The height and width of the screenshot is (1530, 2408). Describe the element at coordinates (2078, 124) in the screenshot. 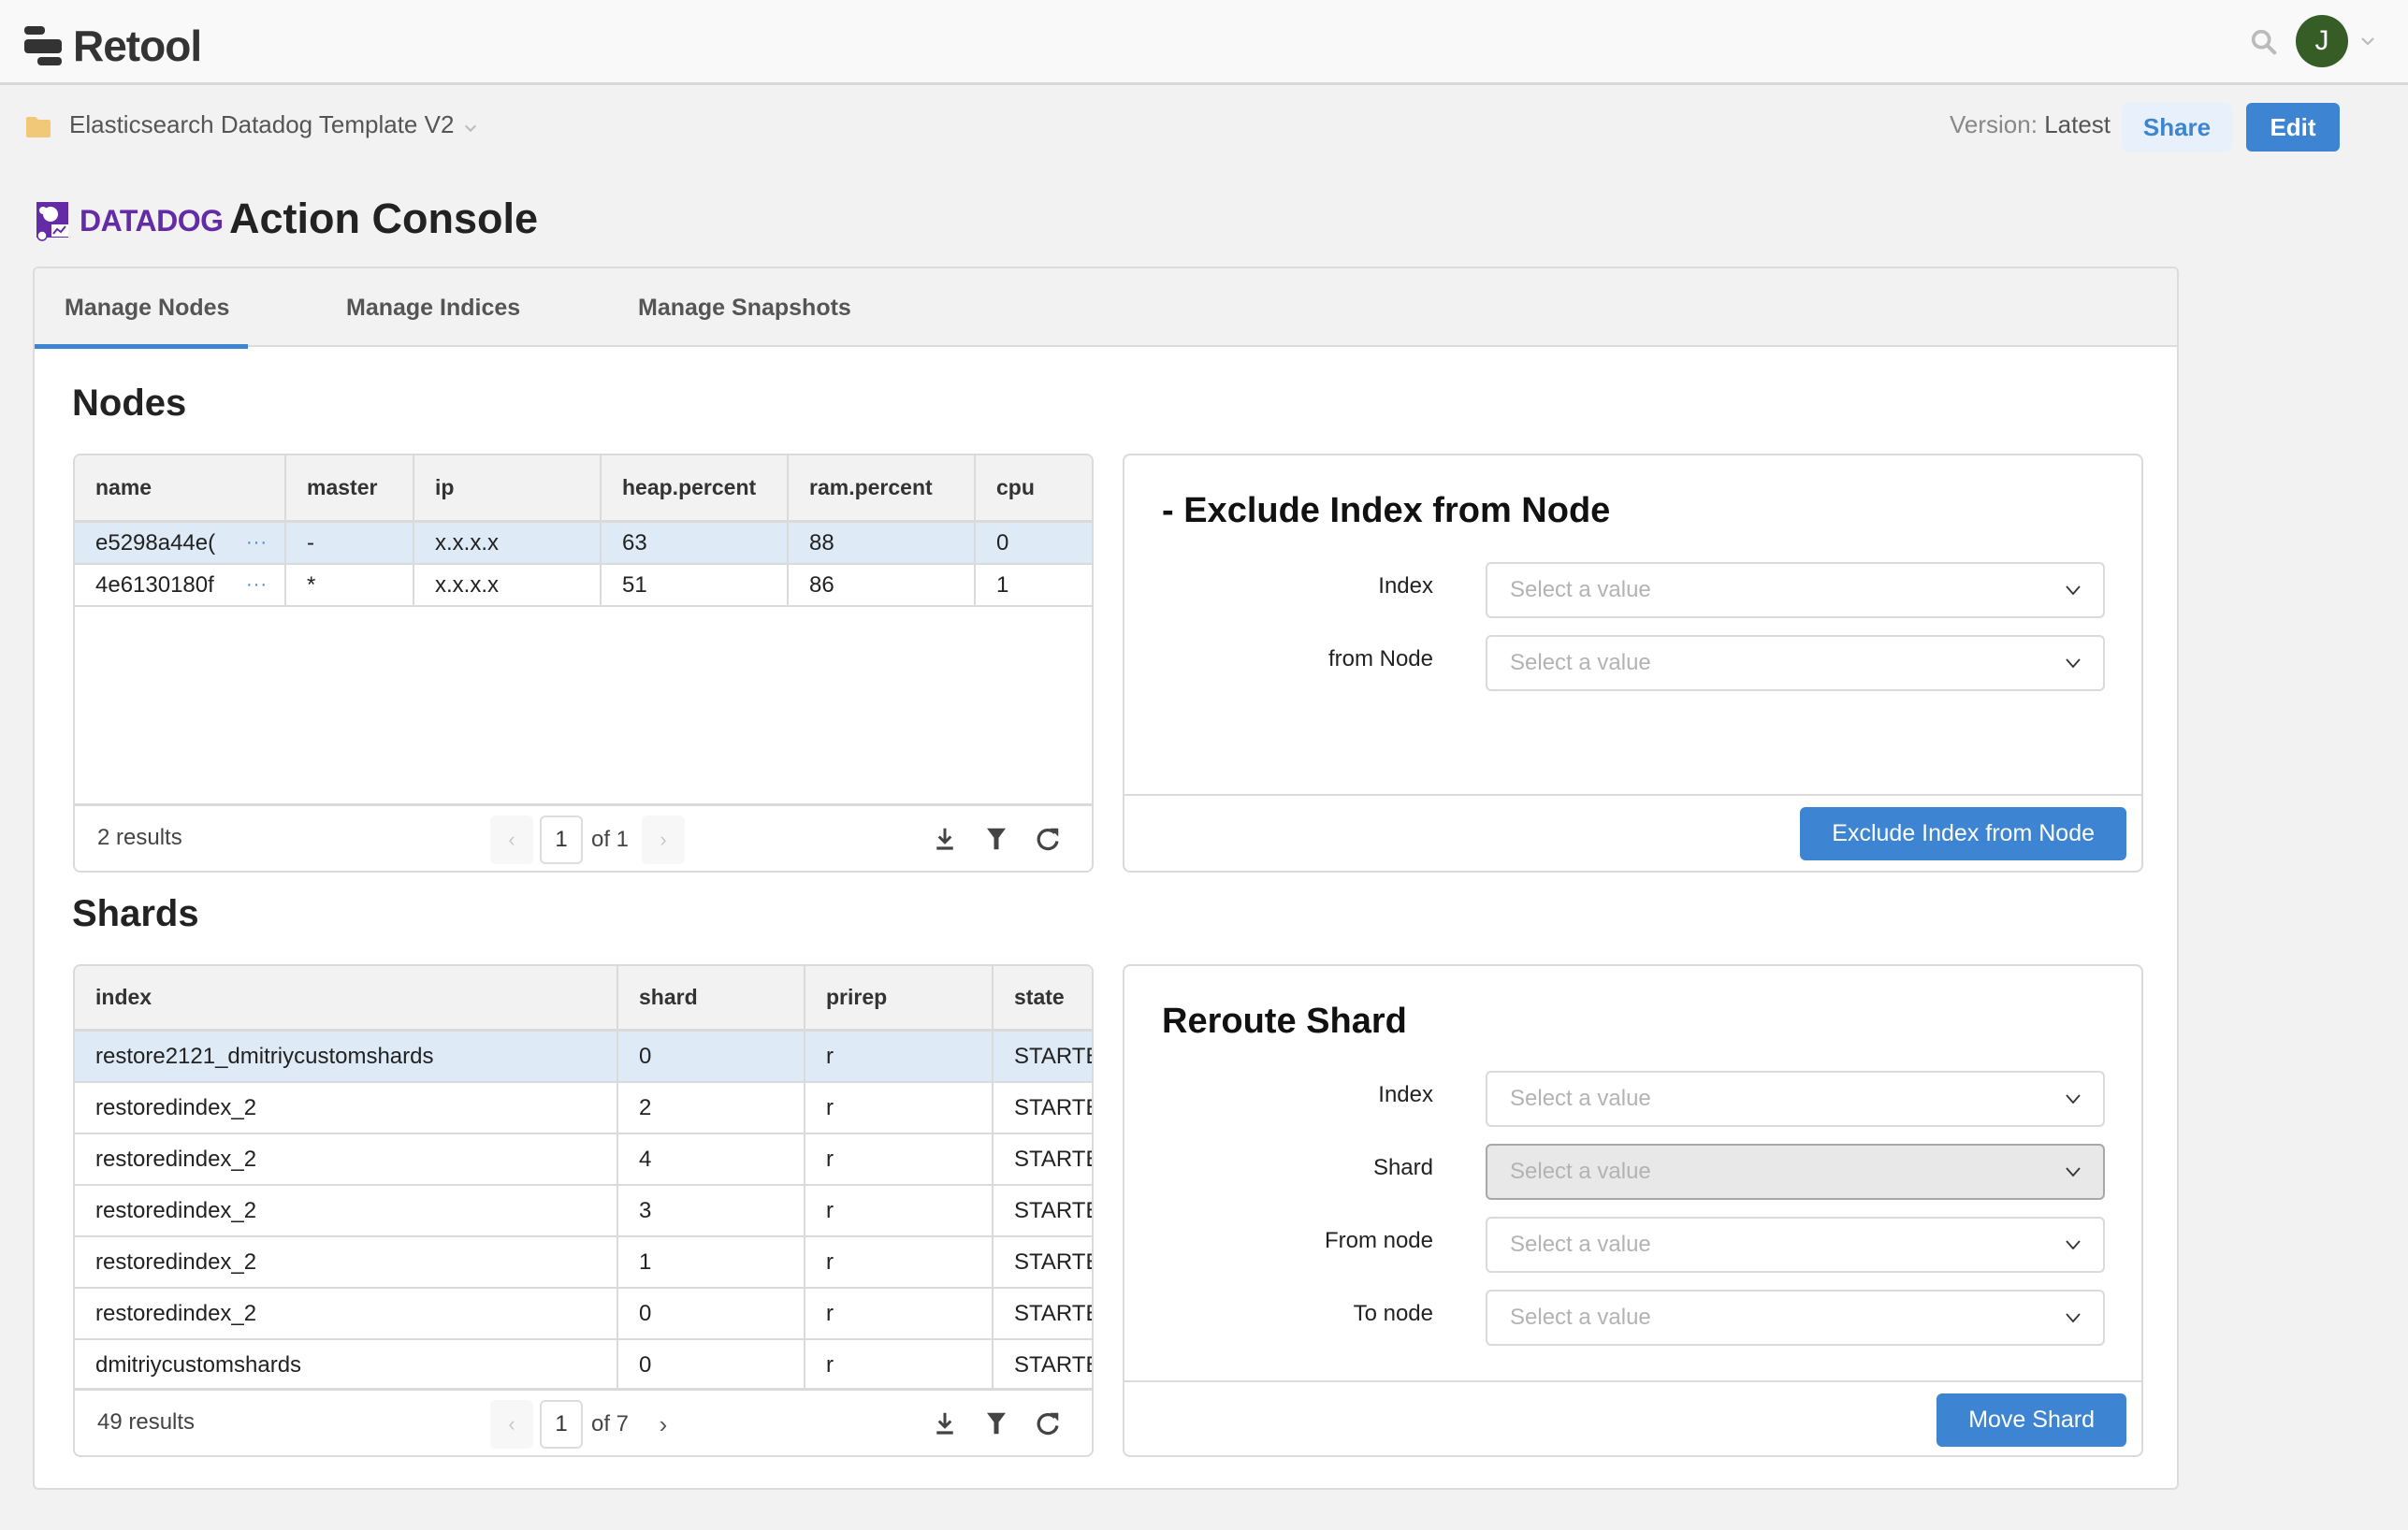

I see `version-value: Latest` at that location.